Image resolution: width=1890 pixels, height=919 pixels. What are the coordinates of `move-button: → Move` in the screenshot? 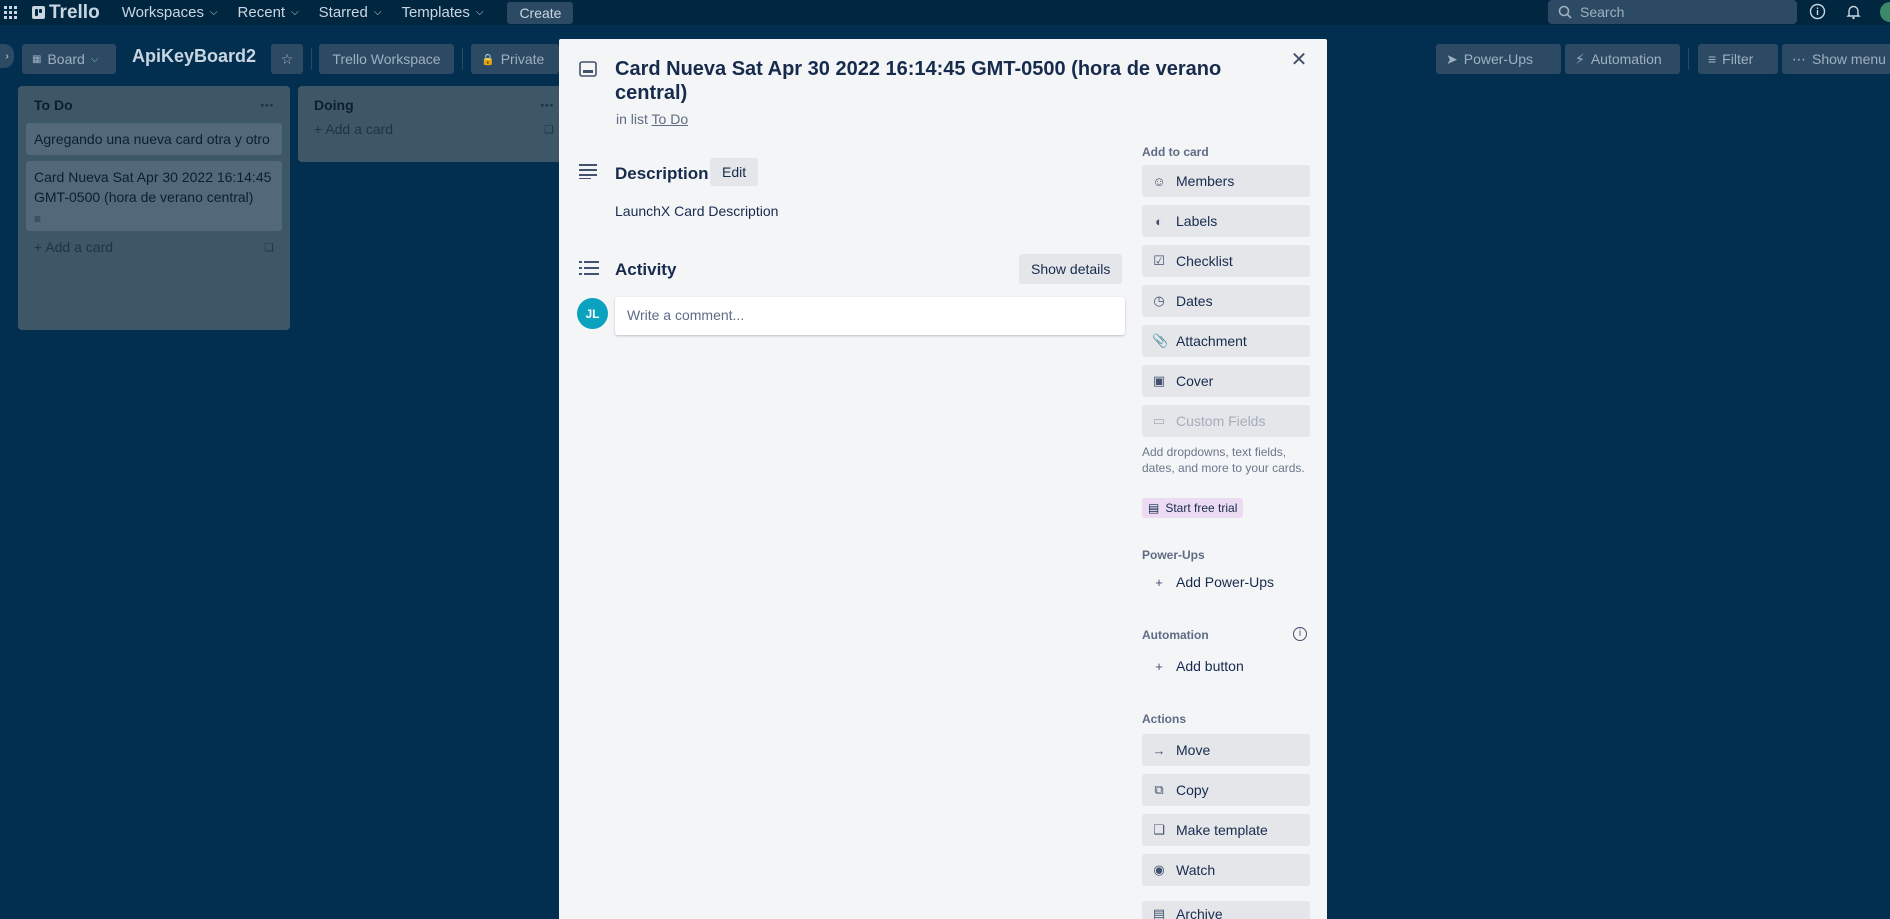 It's located at (1226, 750).